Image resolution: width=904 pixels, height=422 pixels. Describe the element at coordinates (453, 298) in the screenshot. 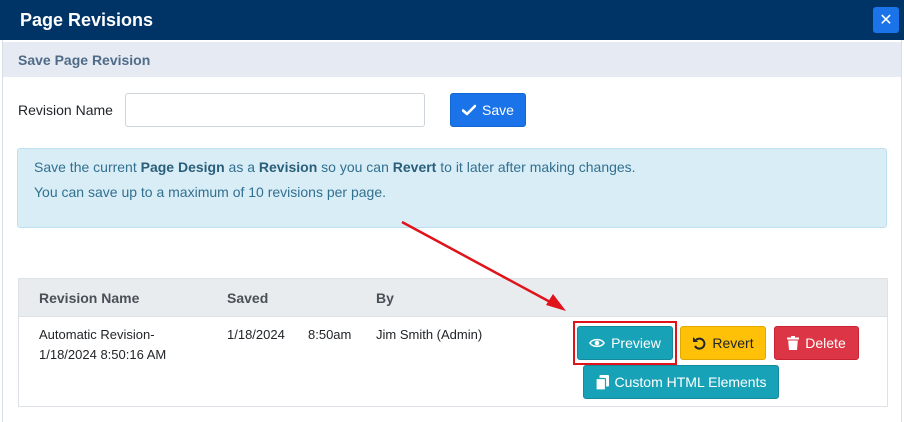

I see `table-header-row: Revision Name Saved By` at that location.